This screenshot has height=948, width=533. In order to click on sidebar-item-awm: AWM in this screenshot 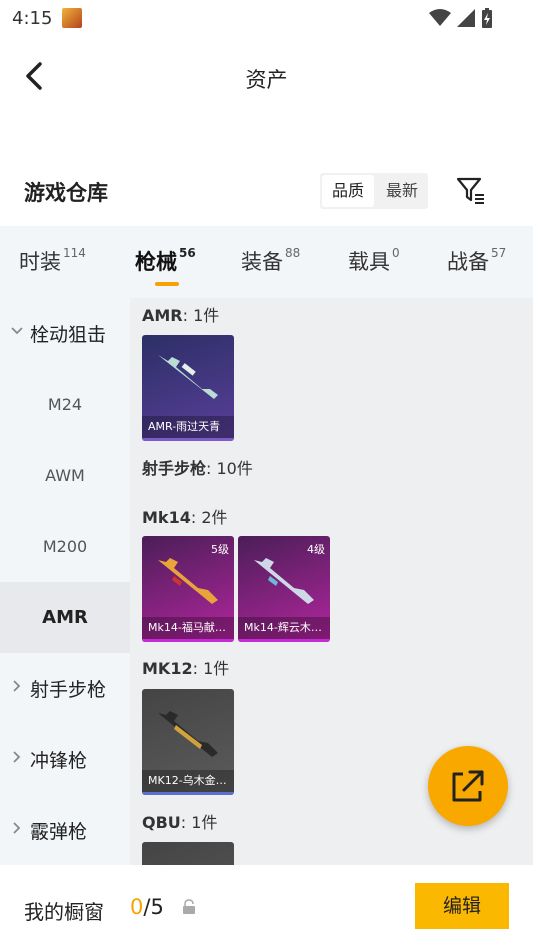, I will do `click(65, 475)`.